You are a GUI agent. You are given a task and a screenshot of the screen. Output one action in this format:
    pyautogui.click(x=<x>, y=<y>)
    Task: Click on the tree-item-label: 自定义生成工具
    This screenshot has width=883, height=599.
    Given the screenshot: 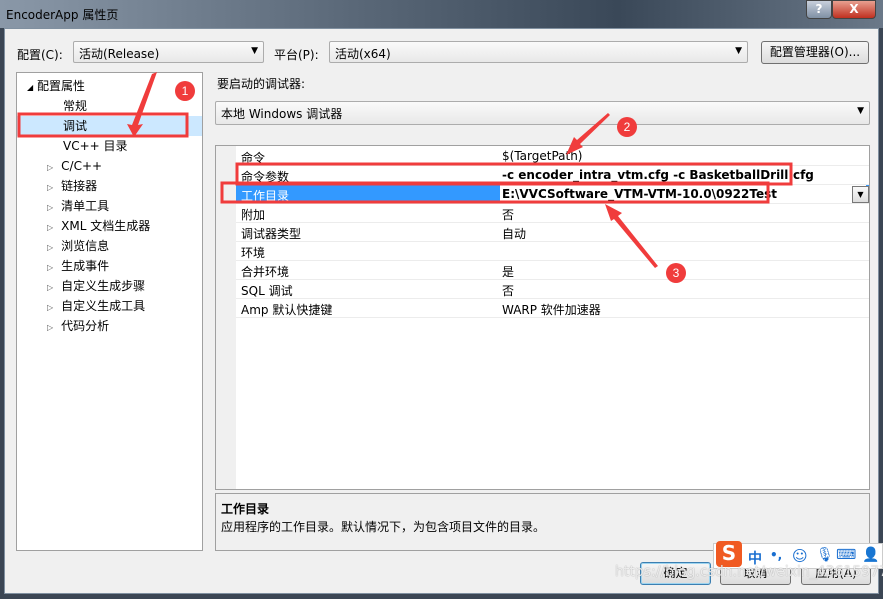 What is the action you would take?
    pyautogui.click(x=103, y=306)
    